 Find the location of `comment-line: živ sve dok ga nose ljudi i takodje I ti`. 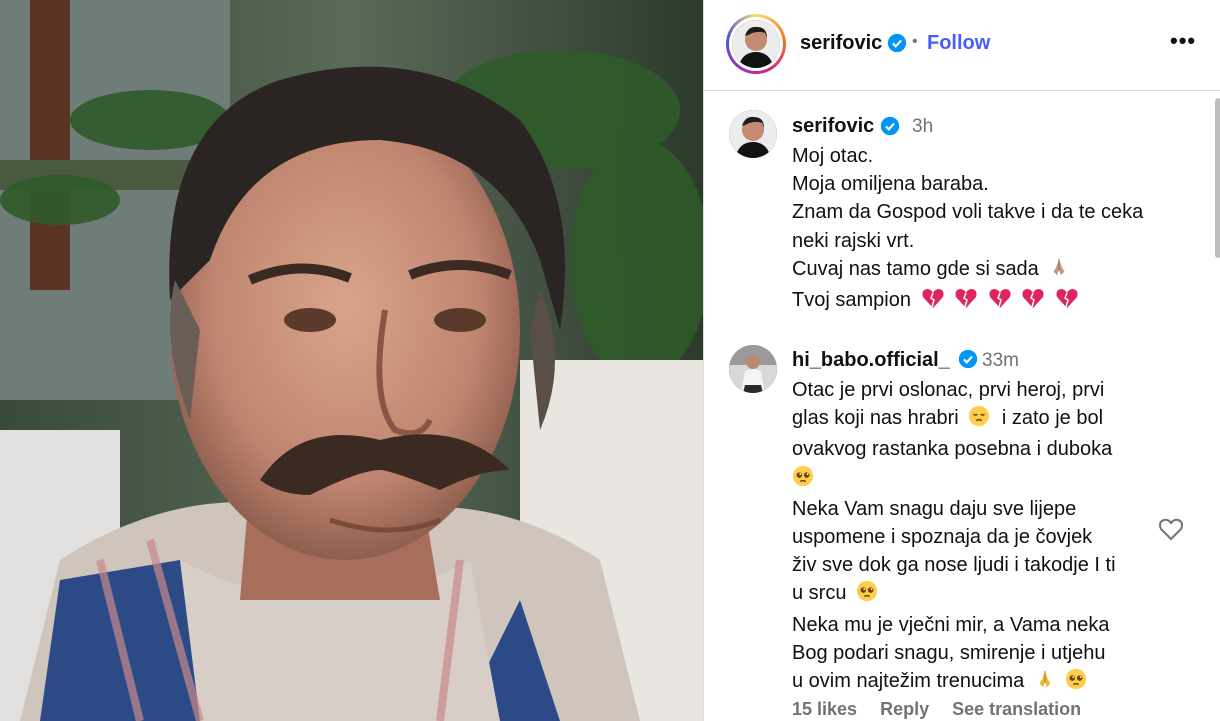

comment-line: živ sve dok ga nose ljudi i takodje I ti is located at coordinates (954, 565).